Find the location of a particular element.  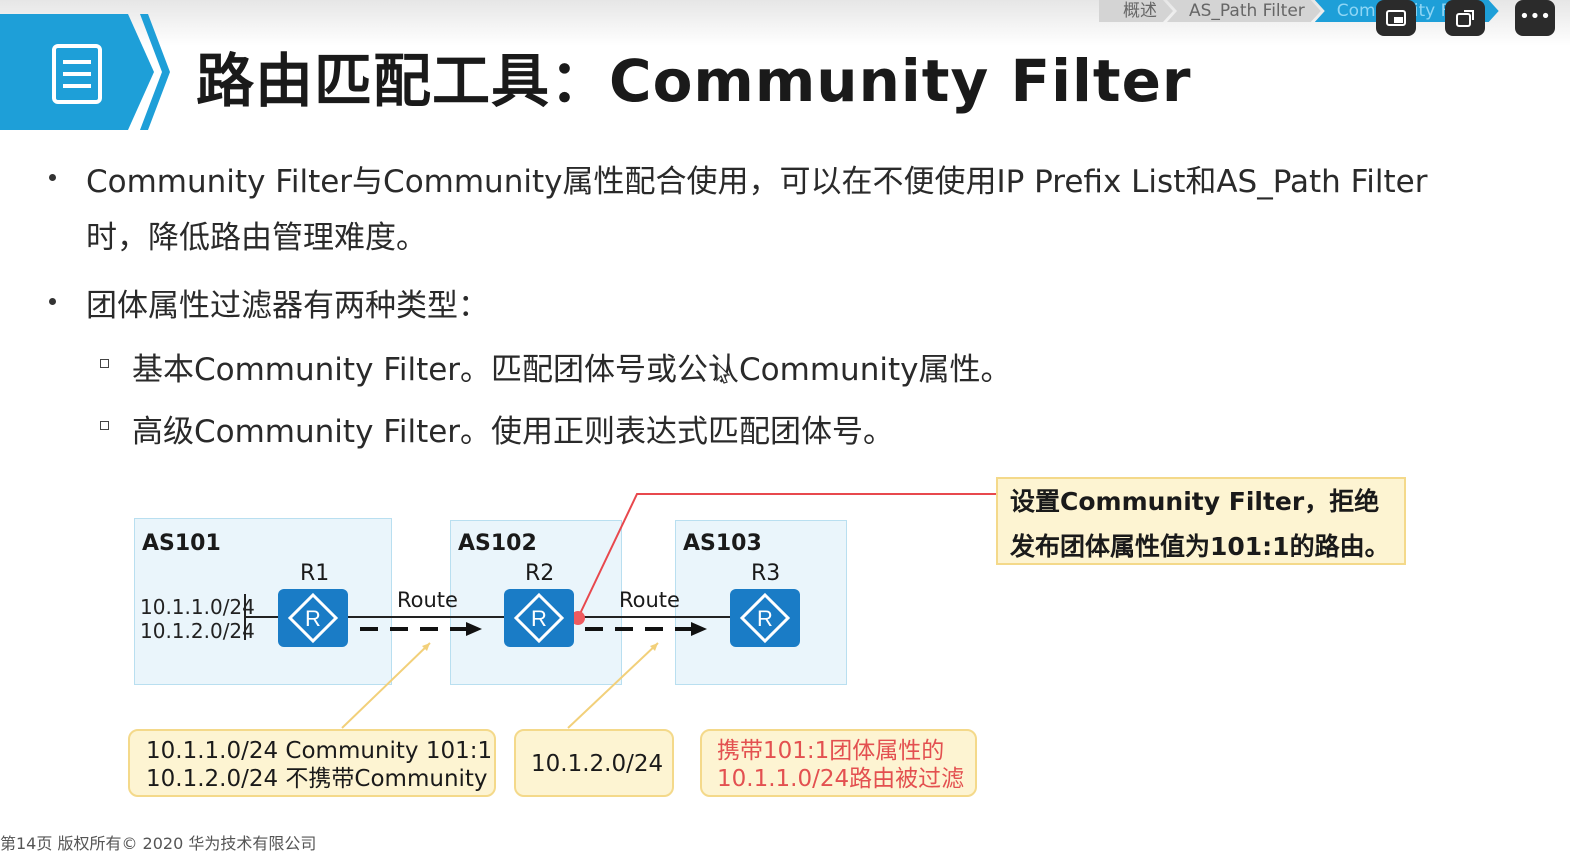

prefix-2: 10.1.2.0/24 is located at coordinates (197, 631).